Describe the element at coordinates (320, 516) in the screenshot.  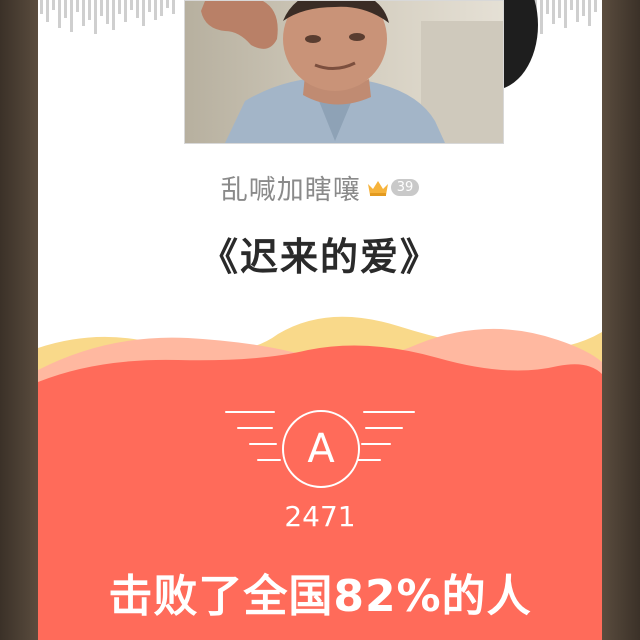
I see `score-value: 2471` at that location.